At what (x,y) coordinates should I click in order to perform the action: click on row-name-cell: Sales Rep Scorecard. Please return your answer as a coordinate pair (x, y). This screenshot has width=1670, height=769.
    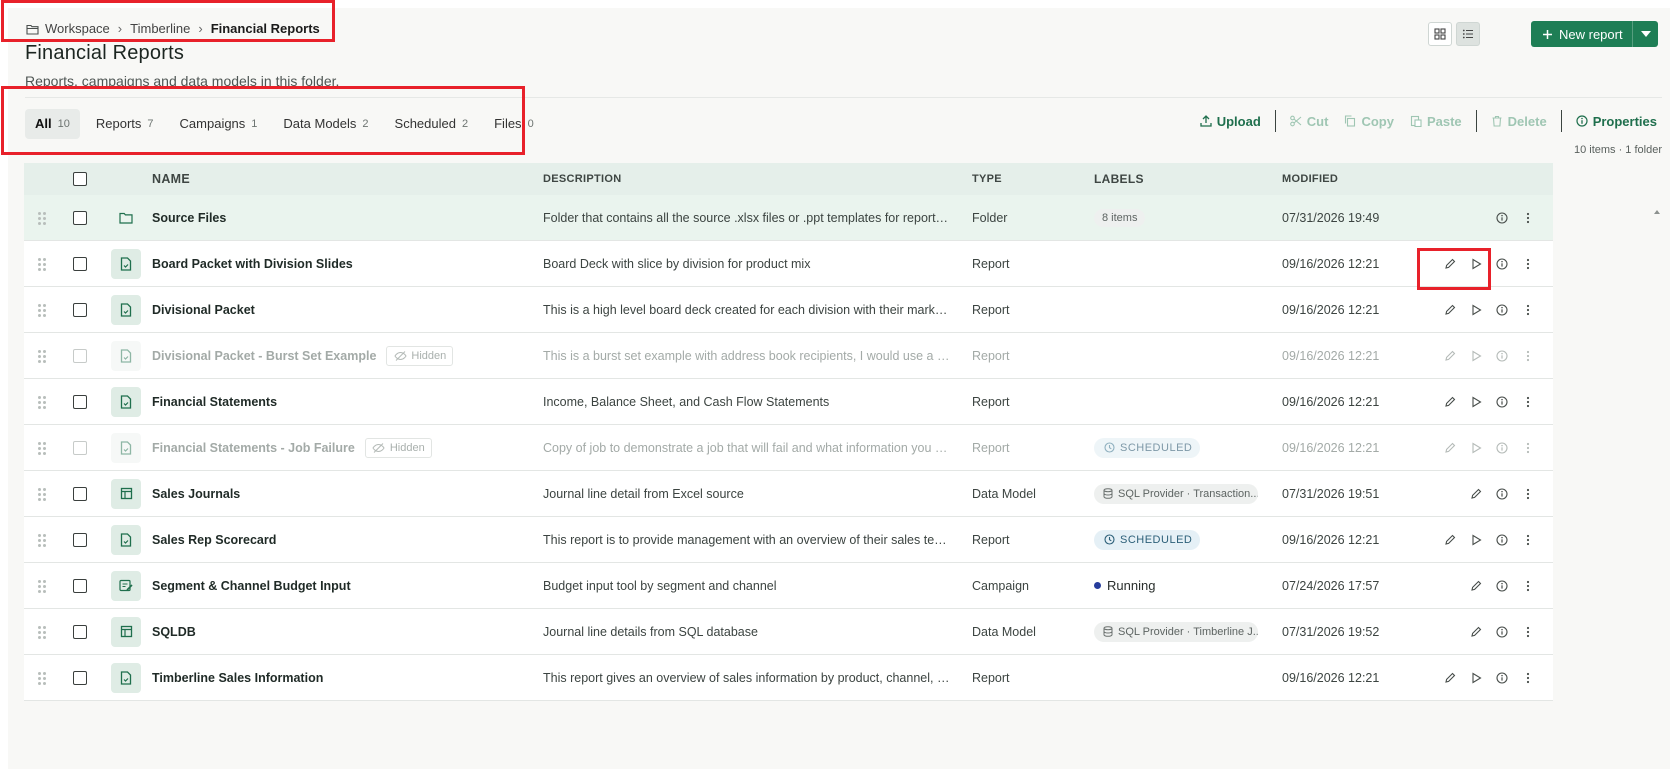
    Looking at the image, I should click on (347, 540).